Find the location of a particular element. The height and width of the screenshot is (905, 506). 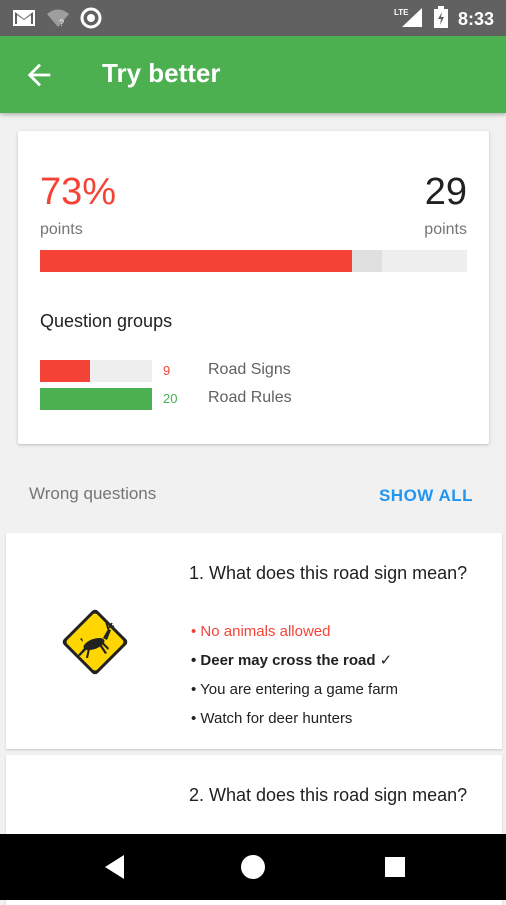

nav-home-button is located at coordinates (253, 867).